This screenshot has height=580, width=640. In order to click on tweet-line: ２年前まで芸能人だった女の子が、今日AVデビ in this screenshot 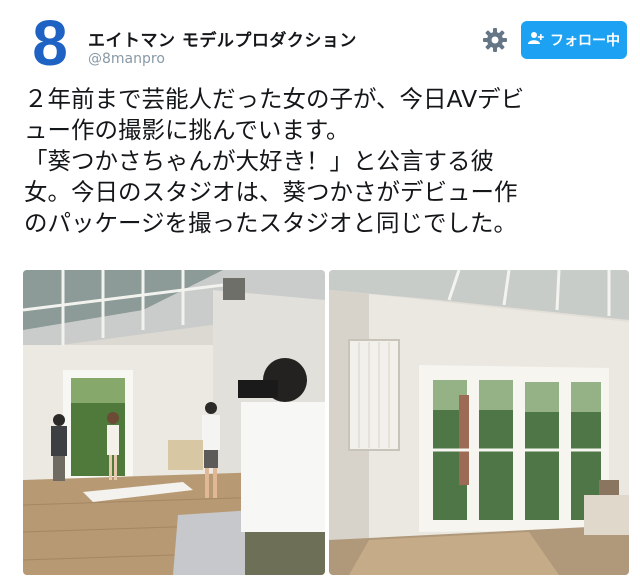, I will do `click(274, 99)`.